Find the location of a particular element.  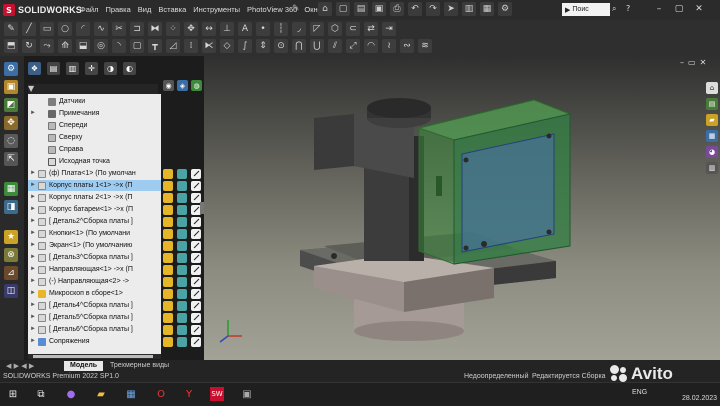

hide-column-icon: ◉ is located at coordinates (168, 85).